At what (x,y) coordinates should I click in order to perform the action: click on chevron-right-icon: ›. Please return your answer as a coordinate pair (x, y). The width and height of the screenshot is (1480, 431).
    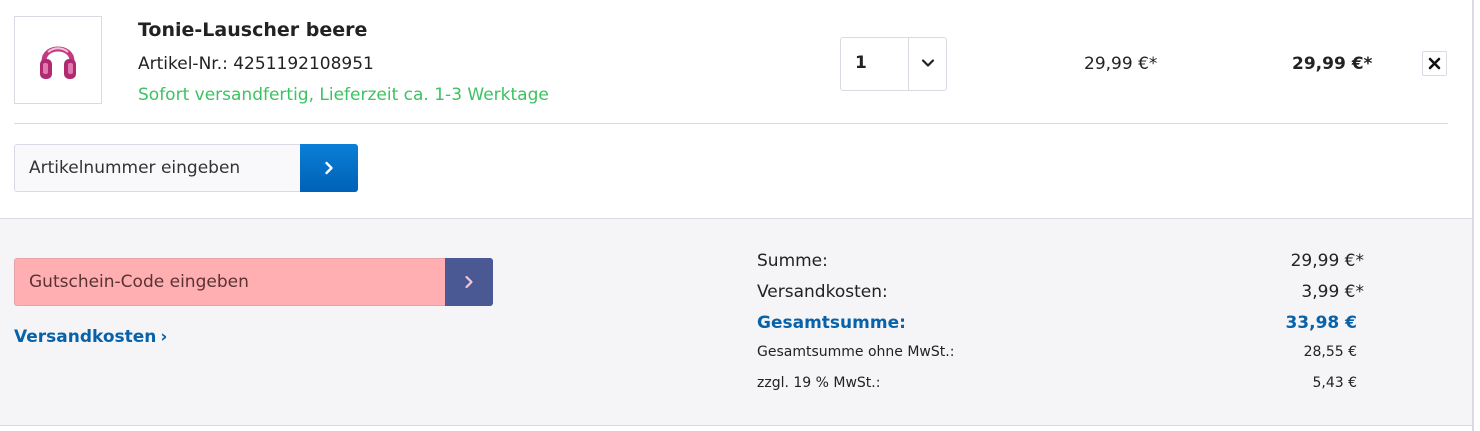
    Looking at the image, I should click on (164, 337).